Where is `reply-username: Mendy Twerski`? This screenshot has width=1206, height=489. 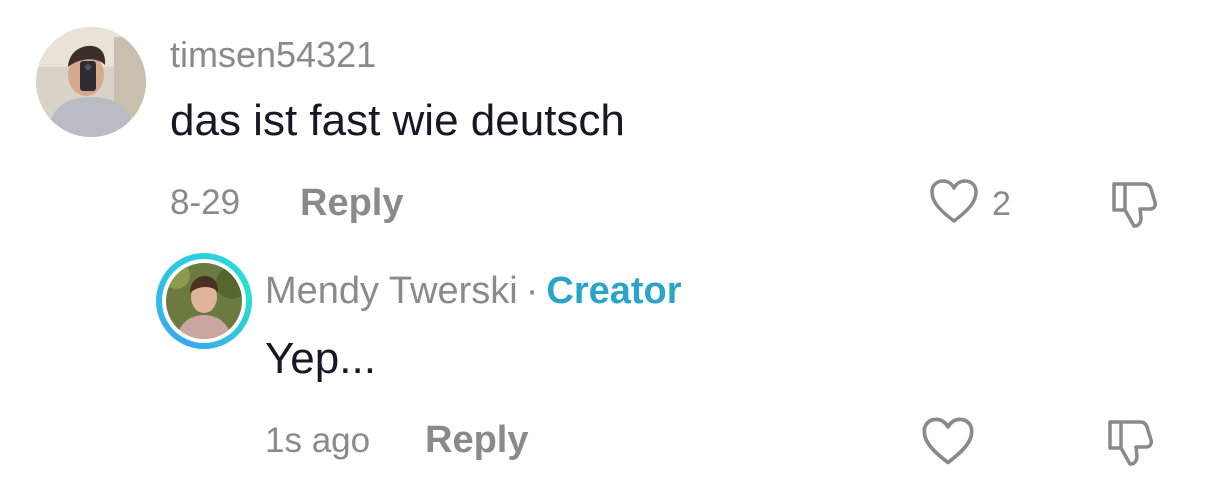
reply-username: Mendy Twerski is located at coordinates (391, 291).